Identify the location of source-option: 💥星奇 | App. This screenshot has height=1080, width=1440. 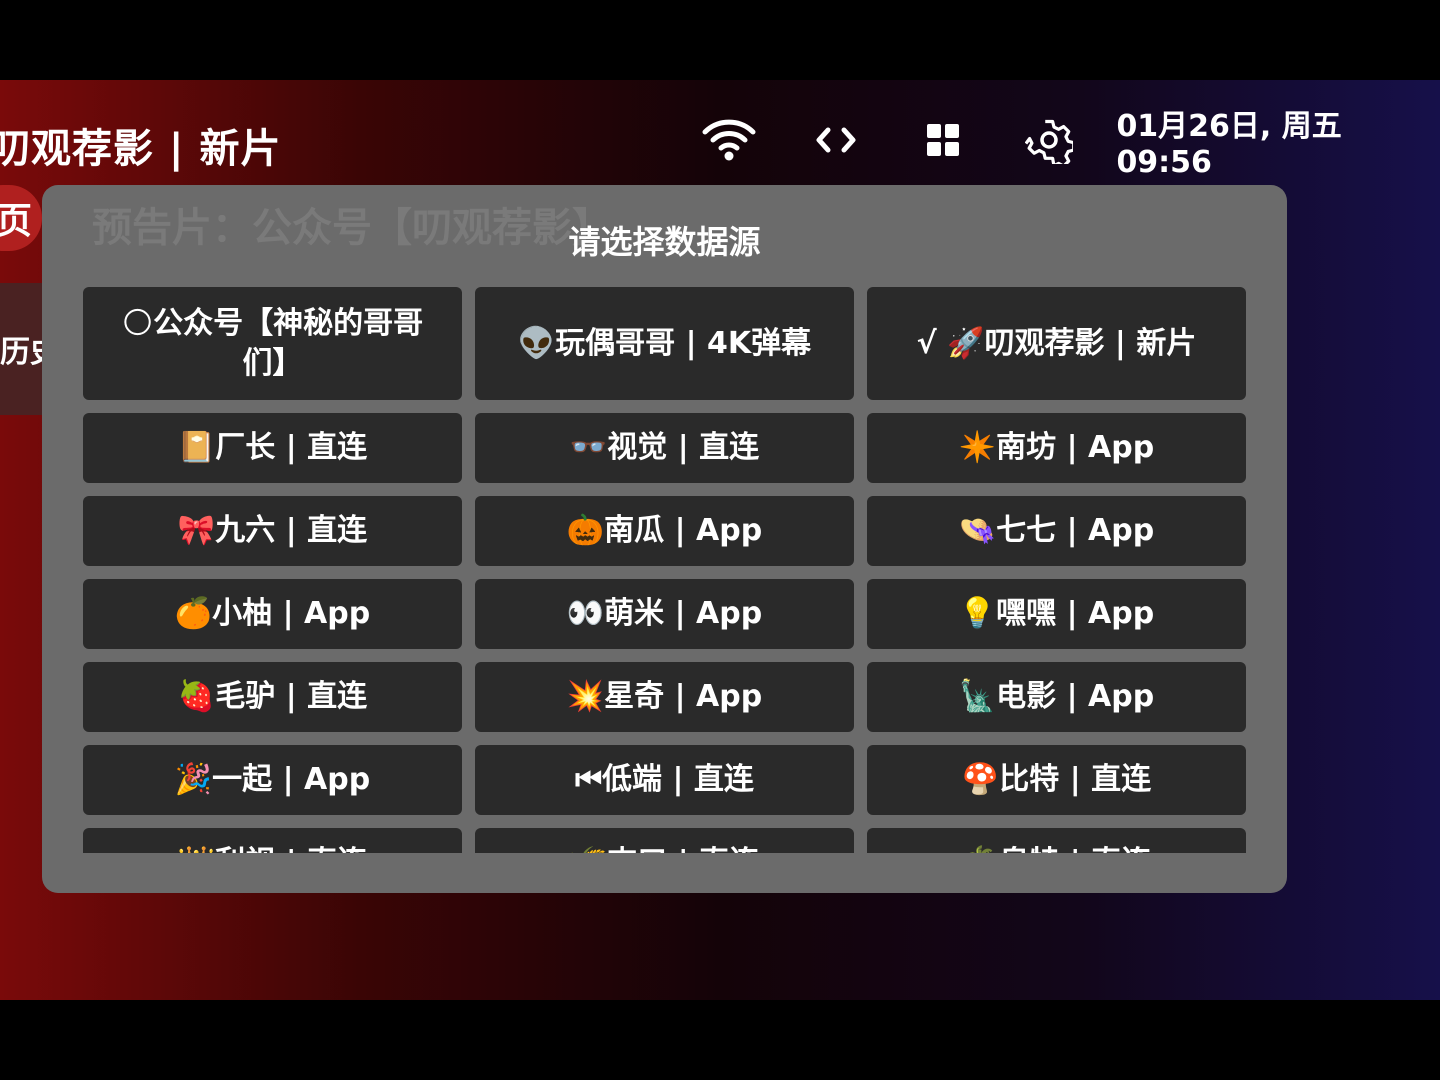
(664, 697).